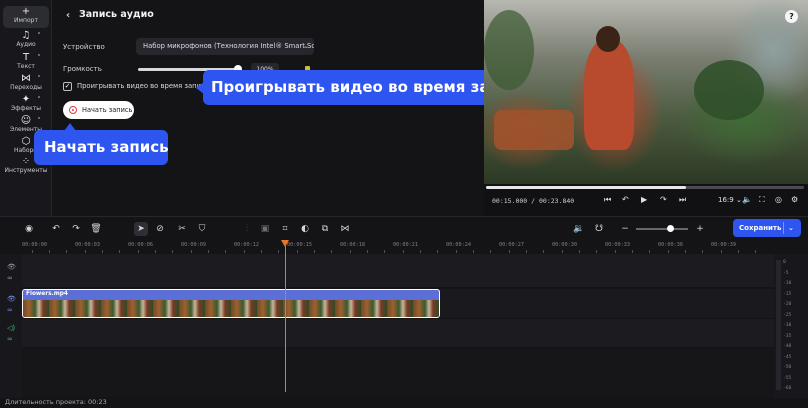 This screenshot has height=408, width=808. Describe the element at coordinates (182, 229) in the screenshot. I see `cut-icon: ✂` at that location.